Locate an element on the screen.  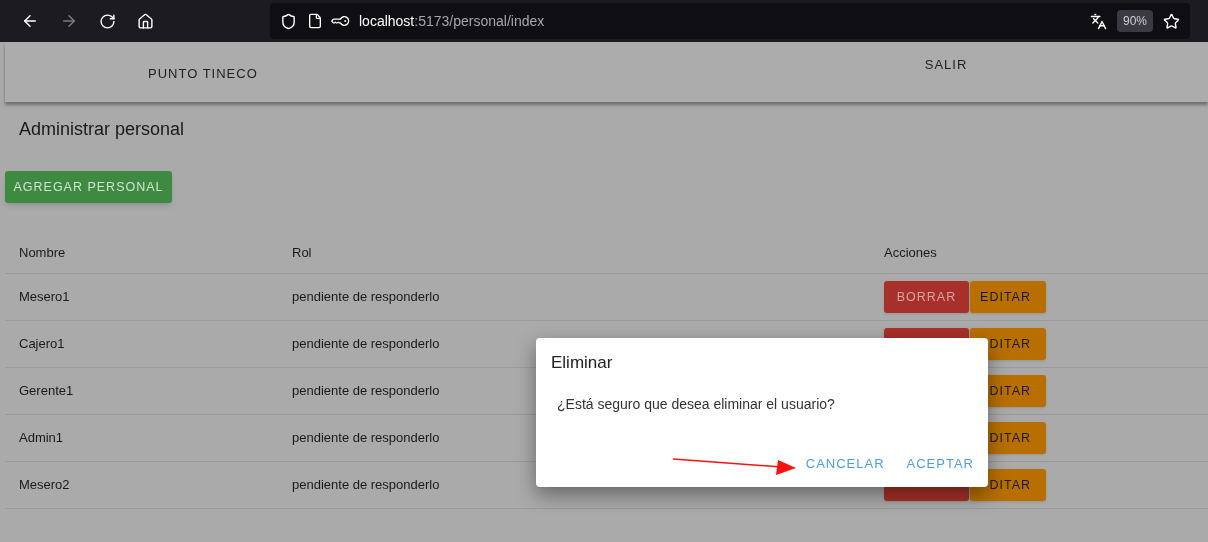
name-cell-text: Mesero1 is located at coordinates (45, 297).